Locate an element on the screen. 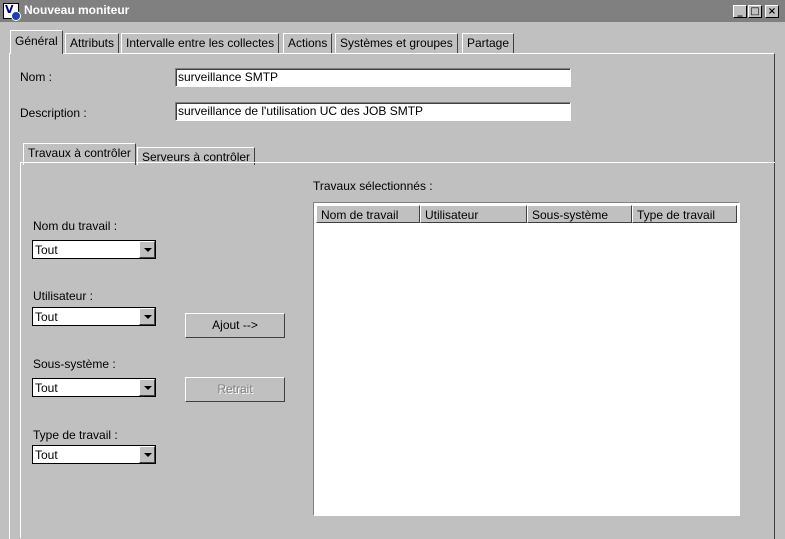 The height and width of the screenshot is (539, 785). job-type-select: Tout is located at coordinates (94, 454).